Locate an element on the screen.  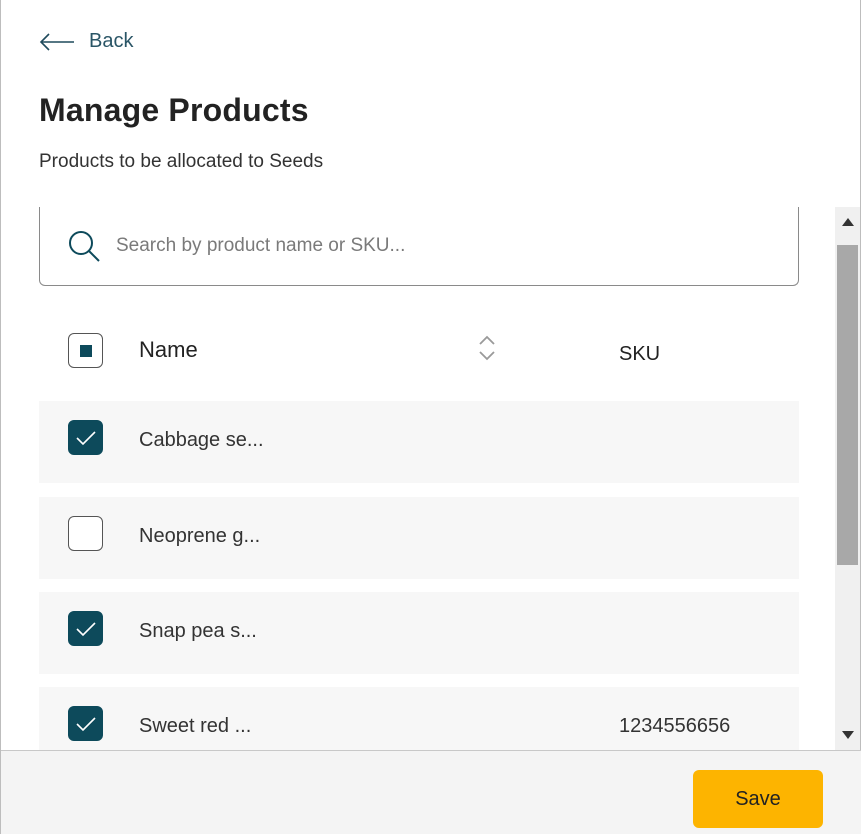
scrollbar-thumb is located at coordinates (847, 405).